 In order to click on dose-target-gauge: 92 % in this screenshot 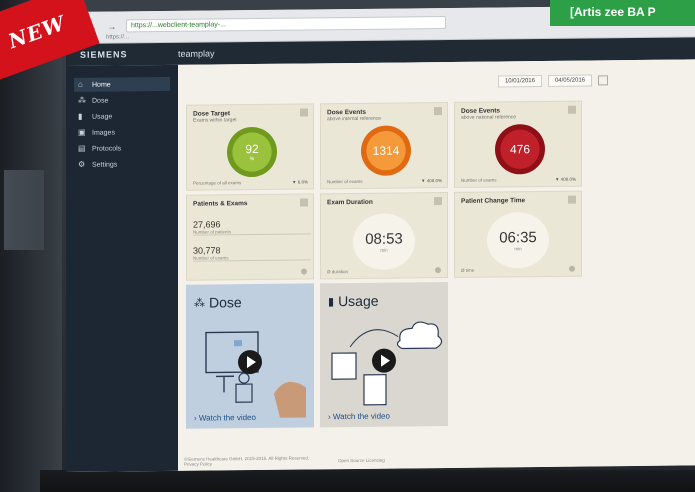, I will do `click(252, 152)`.